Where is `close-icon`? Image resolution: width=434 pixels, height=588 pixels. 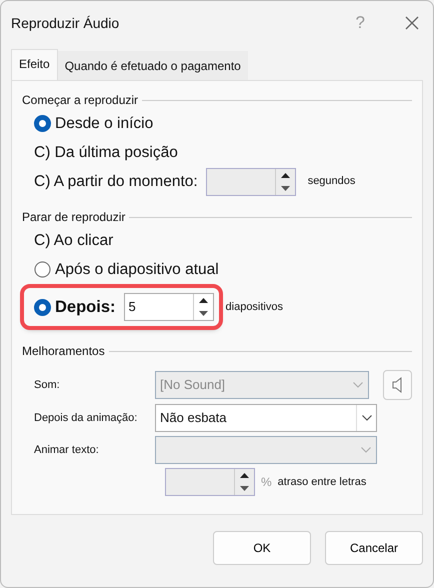 close-icon is located at coordinates (412, 23).